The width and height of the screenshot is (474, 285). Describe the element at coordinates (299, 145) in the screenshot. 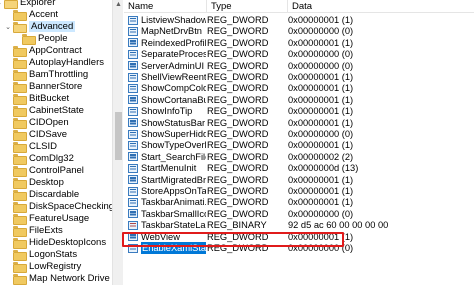

I see `value-row: ShowTypeOverlayREG_DWORD 0x00000001 (1)` at that location.